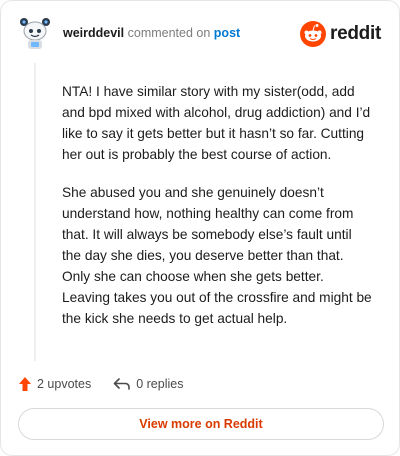  I want to click on reddit-logo: reddit, so click(340, 34).